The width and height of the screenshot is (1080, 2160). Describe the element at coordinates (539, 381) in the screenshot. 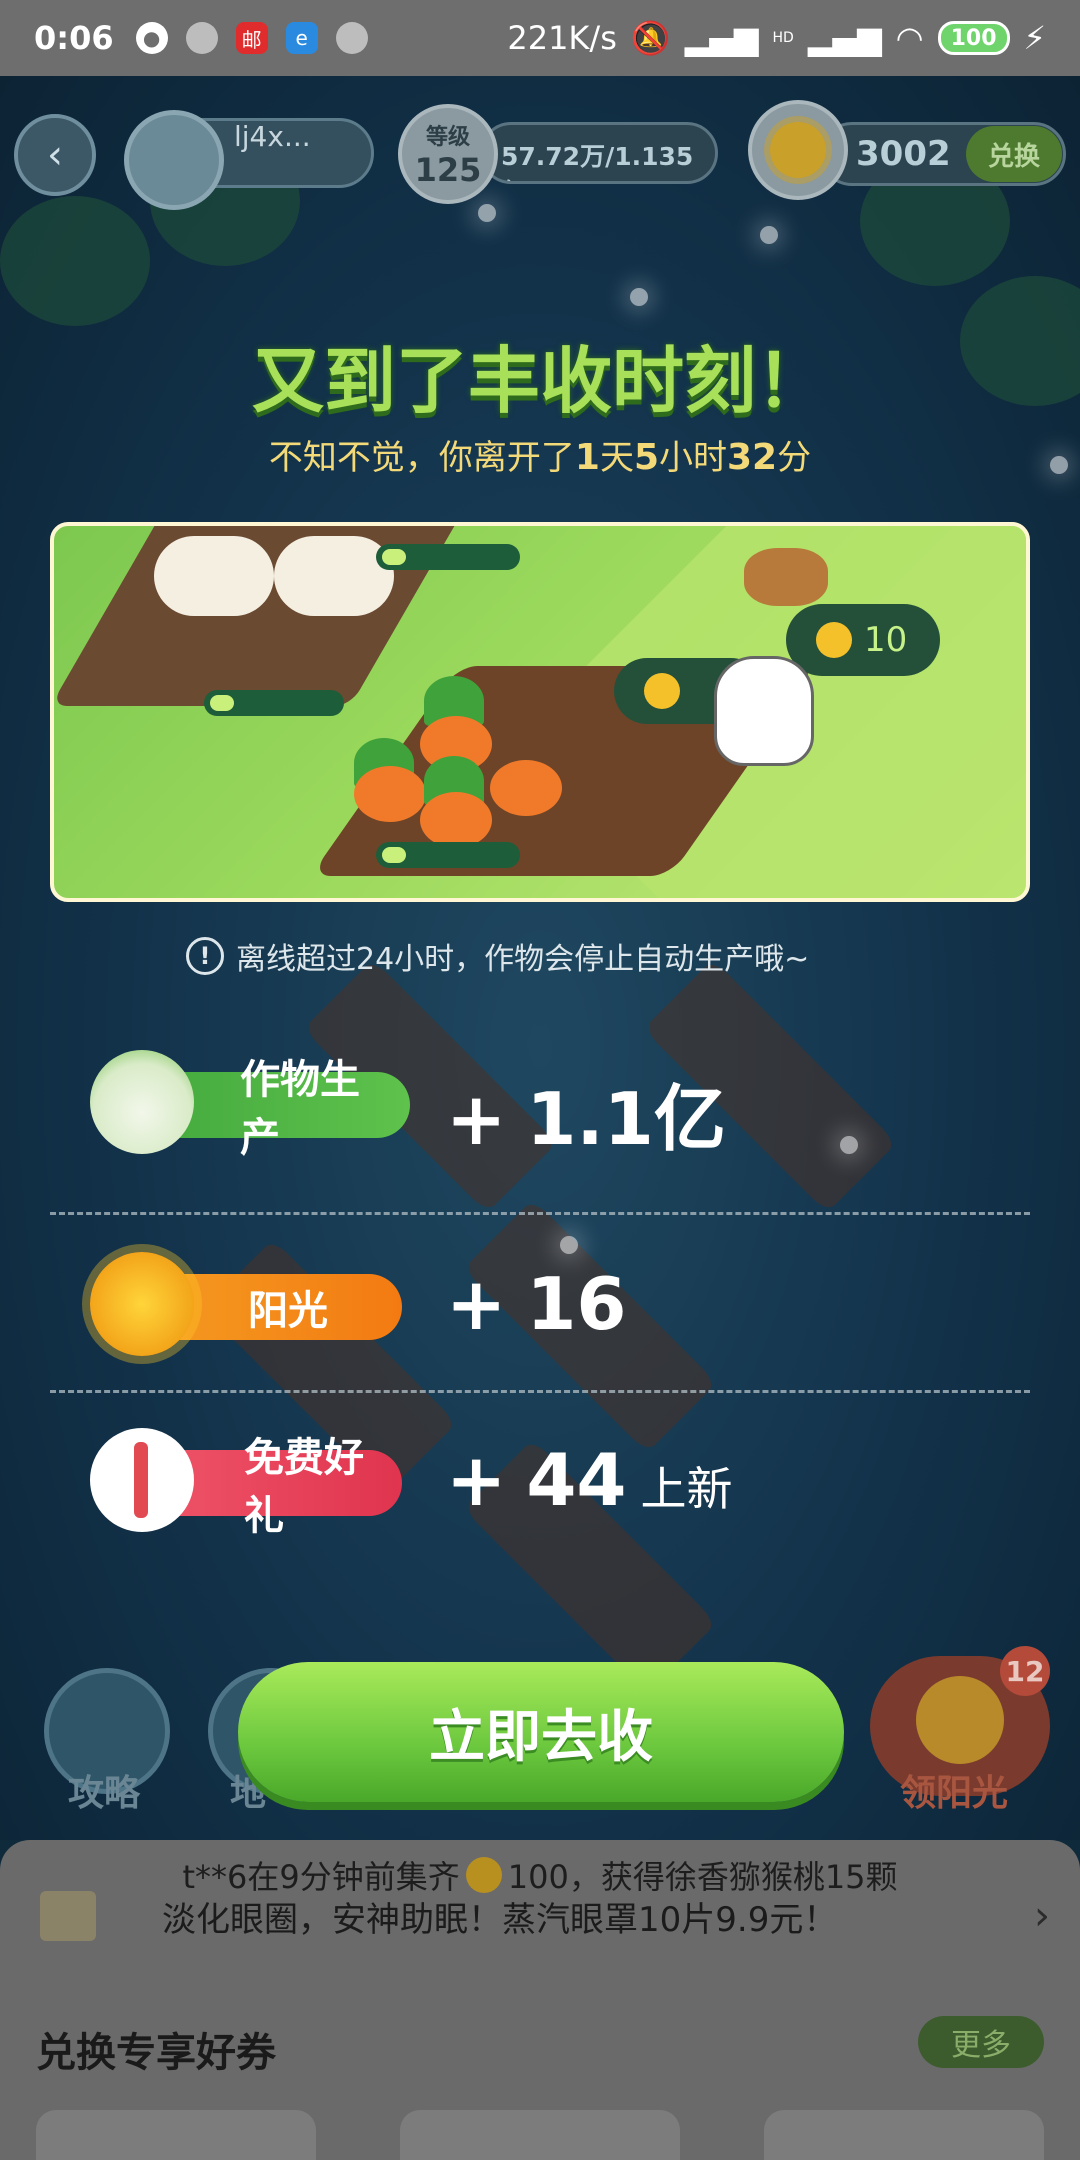

I see `harvest-headline: 又到了丰收时刻！` at that location.